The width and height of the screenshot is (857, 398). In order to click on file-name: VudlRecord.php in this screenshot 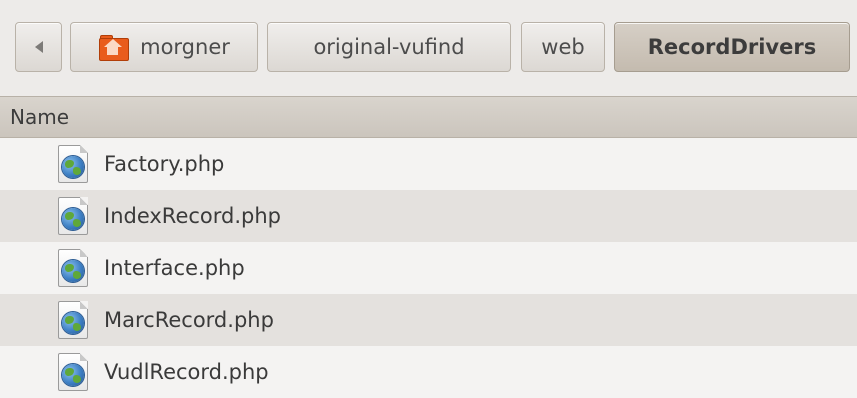, I will do `click(186, 372)`.